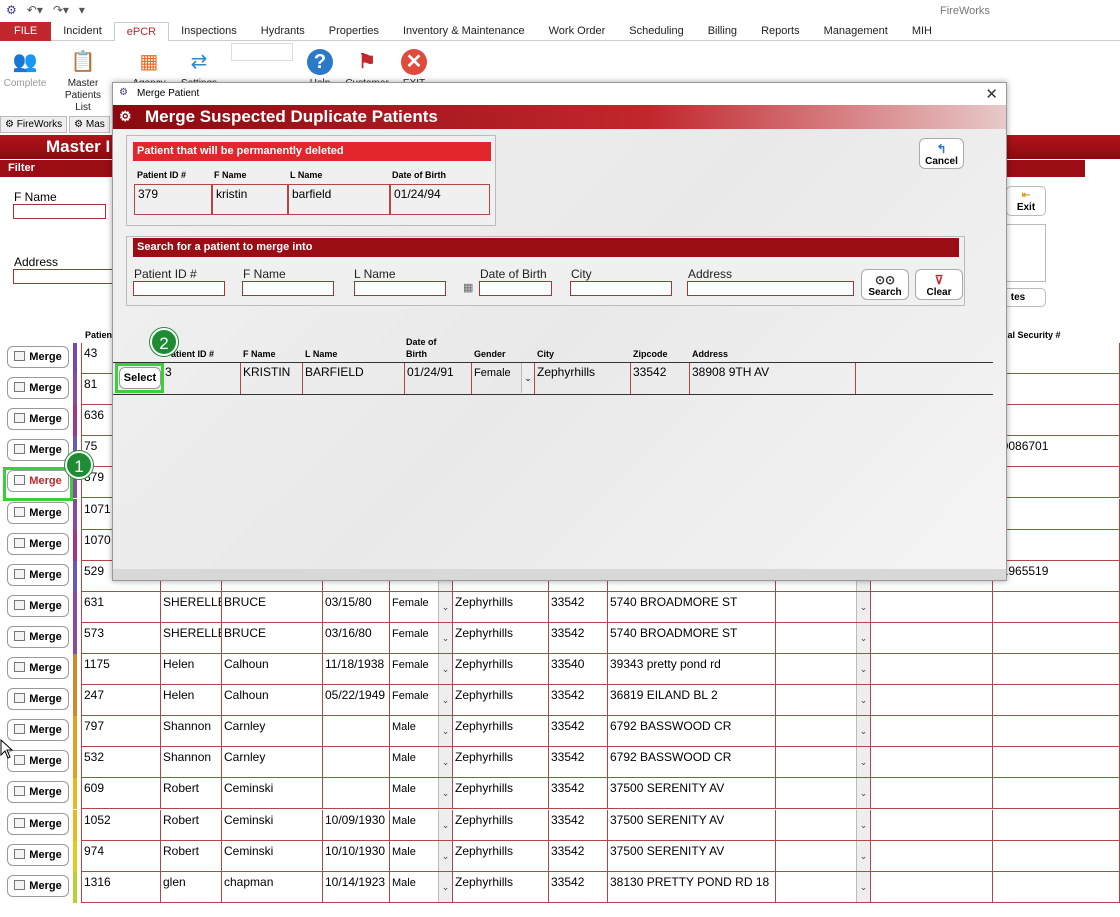 The width and height of the screenshot is (1120, 917). I want to click on master-exit-button: ⇤ Exit, so click(1026, 201).